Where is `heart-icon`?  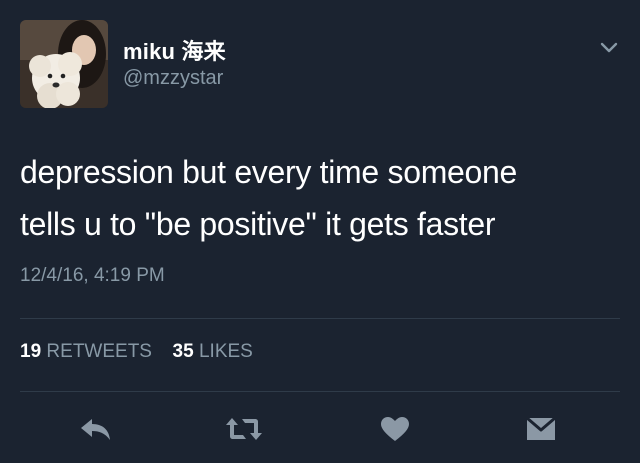 heart-icon is located at coordinates (395, 429).